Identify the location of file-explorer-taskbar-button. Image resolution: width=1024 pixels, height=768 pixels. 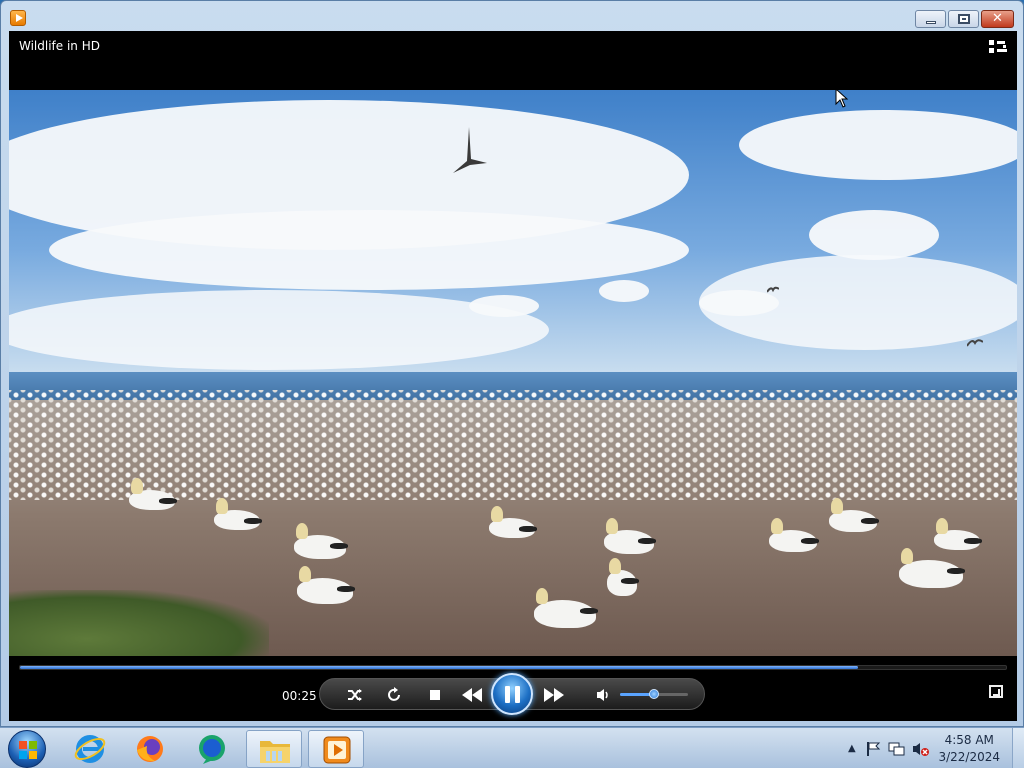
(274, 749).